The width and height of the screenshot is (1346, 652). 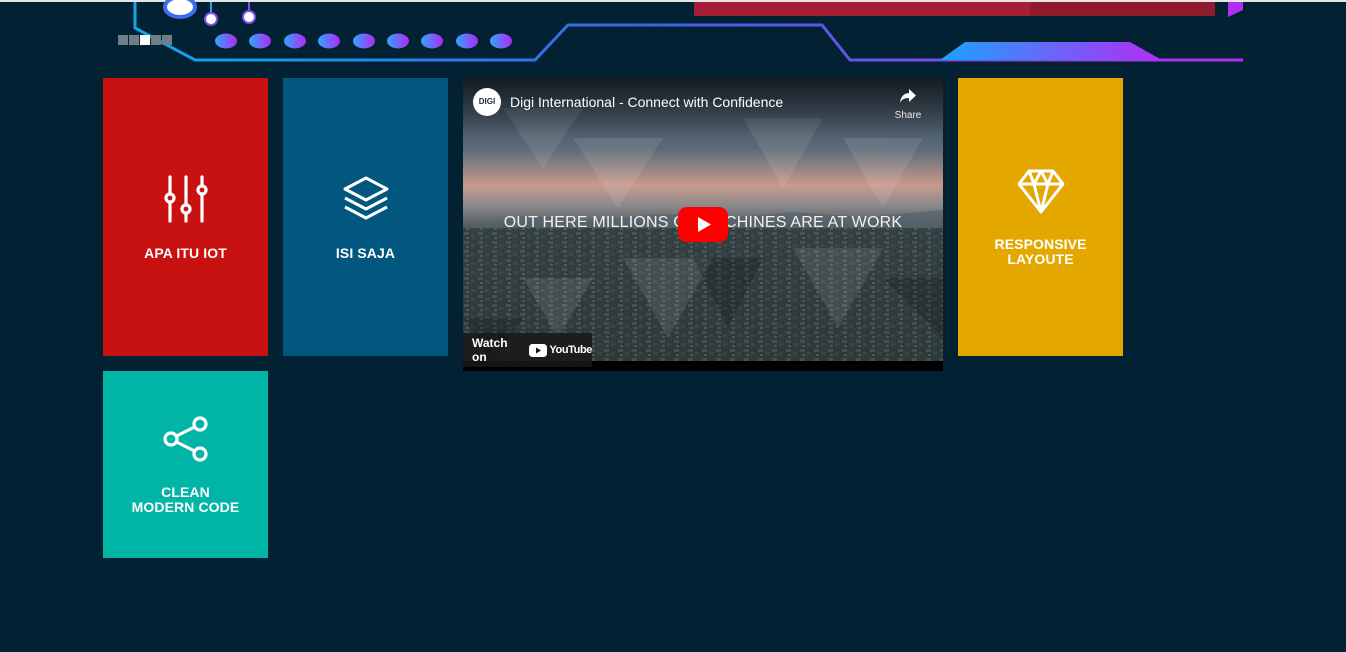 What do you see at coordinates (1040, 217) in the screenshot?
I see `tile-responsive-layoute: RESPONSIVE LAYOUTE` at bounding box center [1040, 217].